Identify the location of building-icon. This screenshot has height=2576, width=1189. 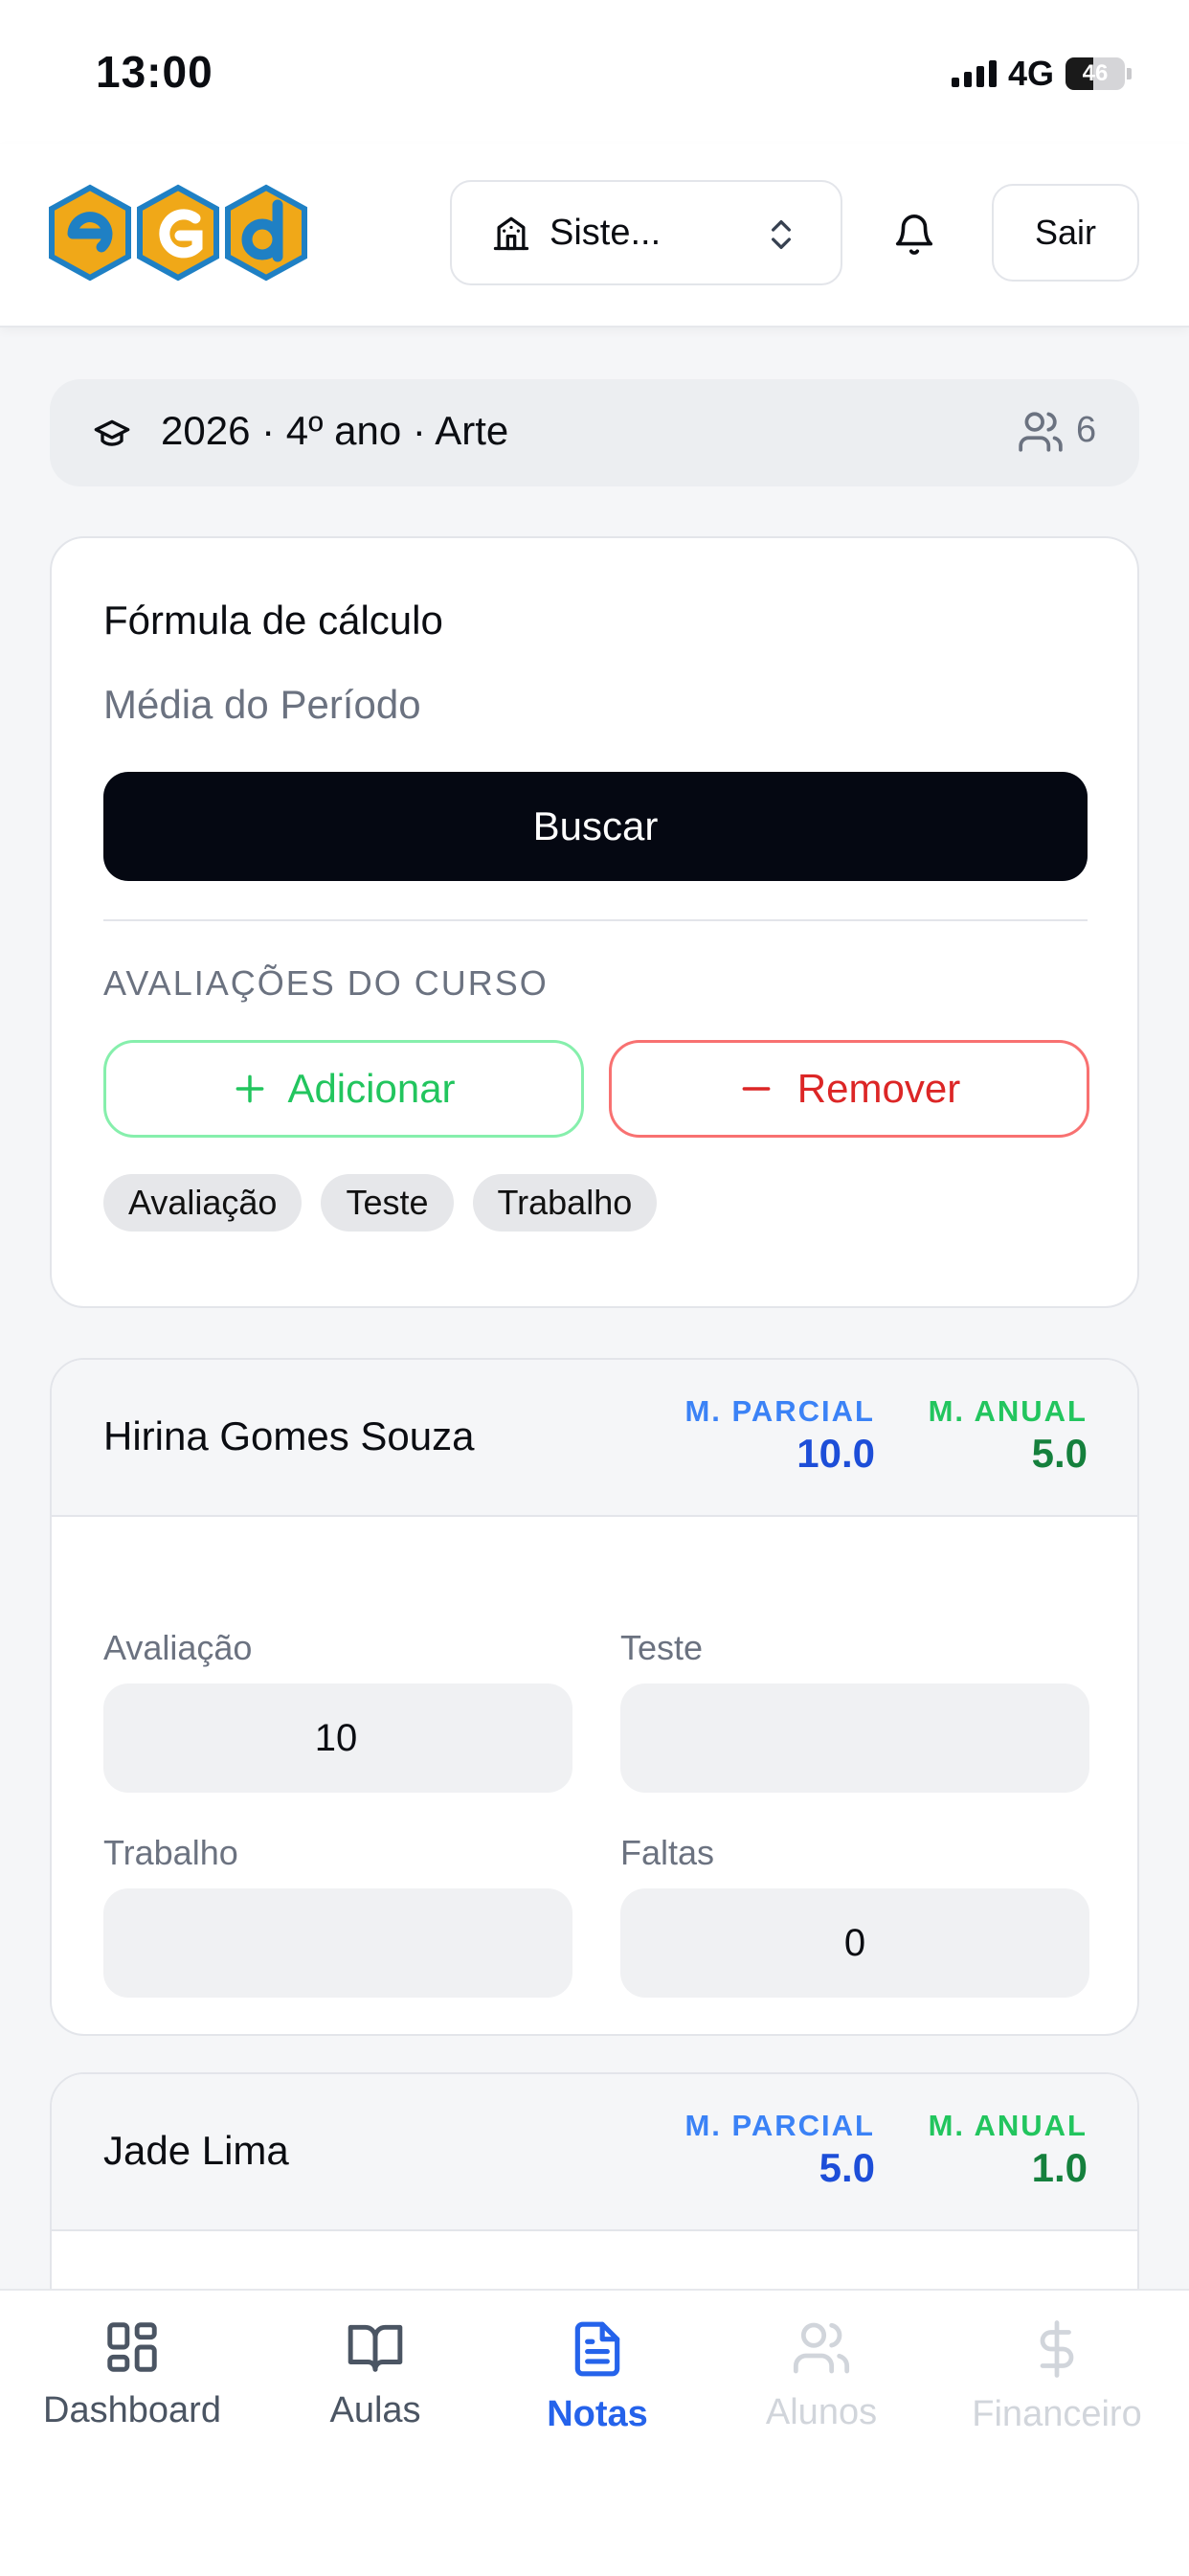
(511, 233).